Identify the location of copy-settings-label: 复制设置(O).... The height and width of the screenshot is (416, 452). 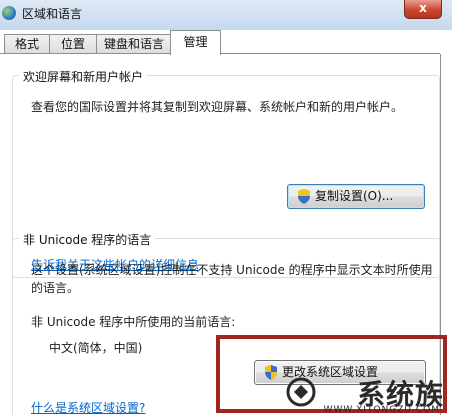
(354, 196).